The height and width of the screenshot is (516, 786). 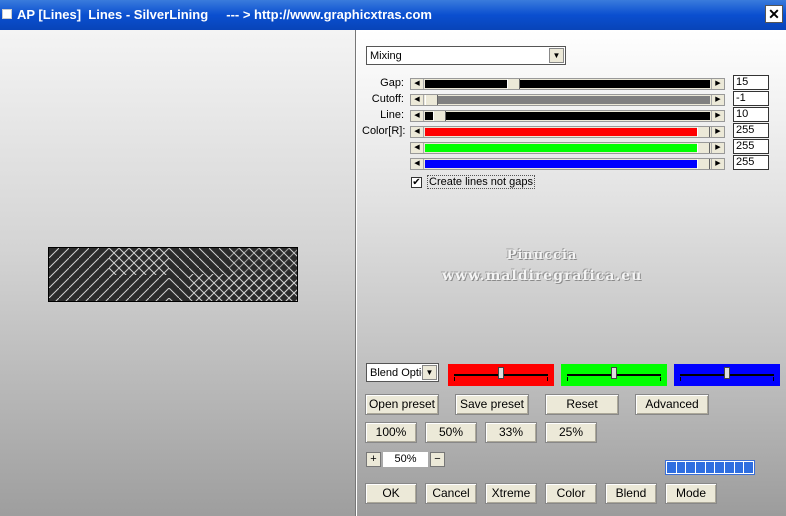 What do you see at coordinates (571, 432) in the screenshot?
I see `zoom-25-button: 25%` at bounding box center [571, 432].